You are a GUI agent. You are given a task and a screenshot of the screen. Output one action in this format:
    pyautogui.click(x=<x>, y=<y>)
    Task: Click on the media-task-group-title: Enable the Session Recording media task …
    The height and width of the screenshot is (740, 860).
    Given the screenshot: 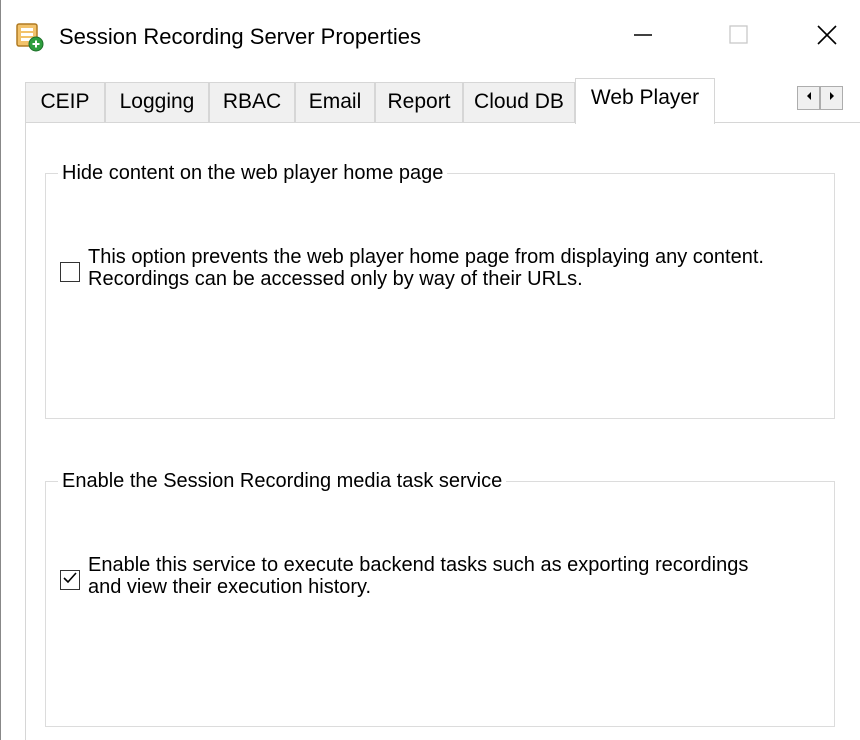 What is the action you would take?
    pyautogui.click(x=282, y=481)
    